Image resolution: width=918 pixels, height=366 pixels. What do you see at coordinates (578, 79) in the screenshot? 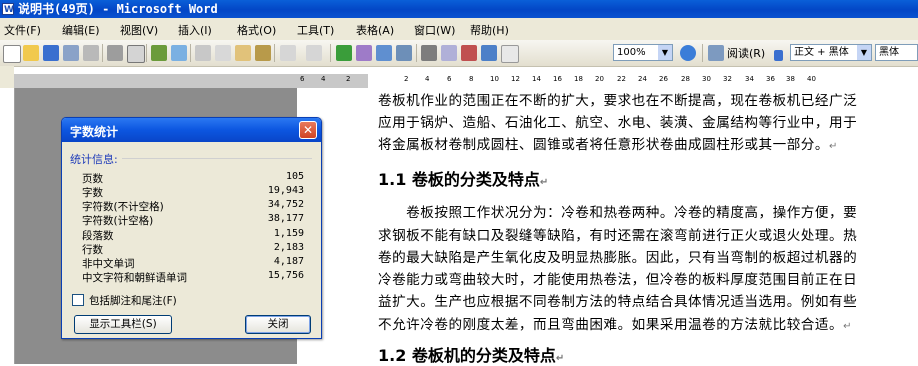
I see `ruler-number: 18` at bounding box center [578, 79].